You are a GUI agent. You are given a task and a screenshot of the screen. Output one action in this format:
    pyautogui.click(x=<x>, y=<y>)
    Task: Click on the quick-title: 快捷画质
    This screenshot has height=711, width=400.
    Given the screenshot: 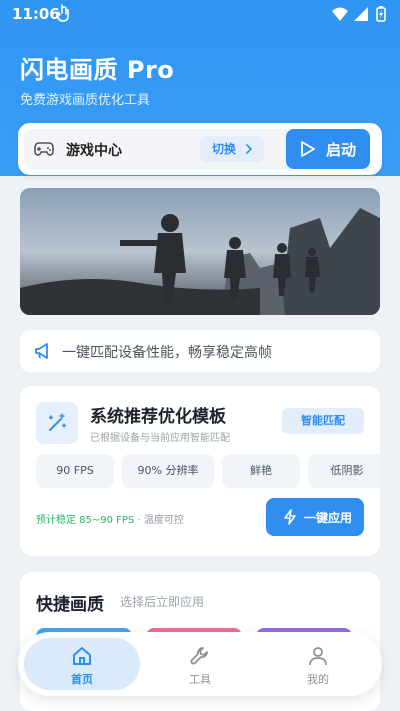 What is the action you would take?
    pyautogui.click(x=70, y=605)
    